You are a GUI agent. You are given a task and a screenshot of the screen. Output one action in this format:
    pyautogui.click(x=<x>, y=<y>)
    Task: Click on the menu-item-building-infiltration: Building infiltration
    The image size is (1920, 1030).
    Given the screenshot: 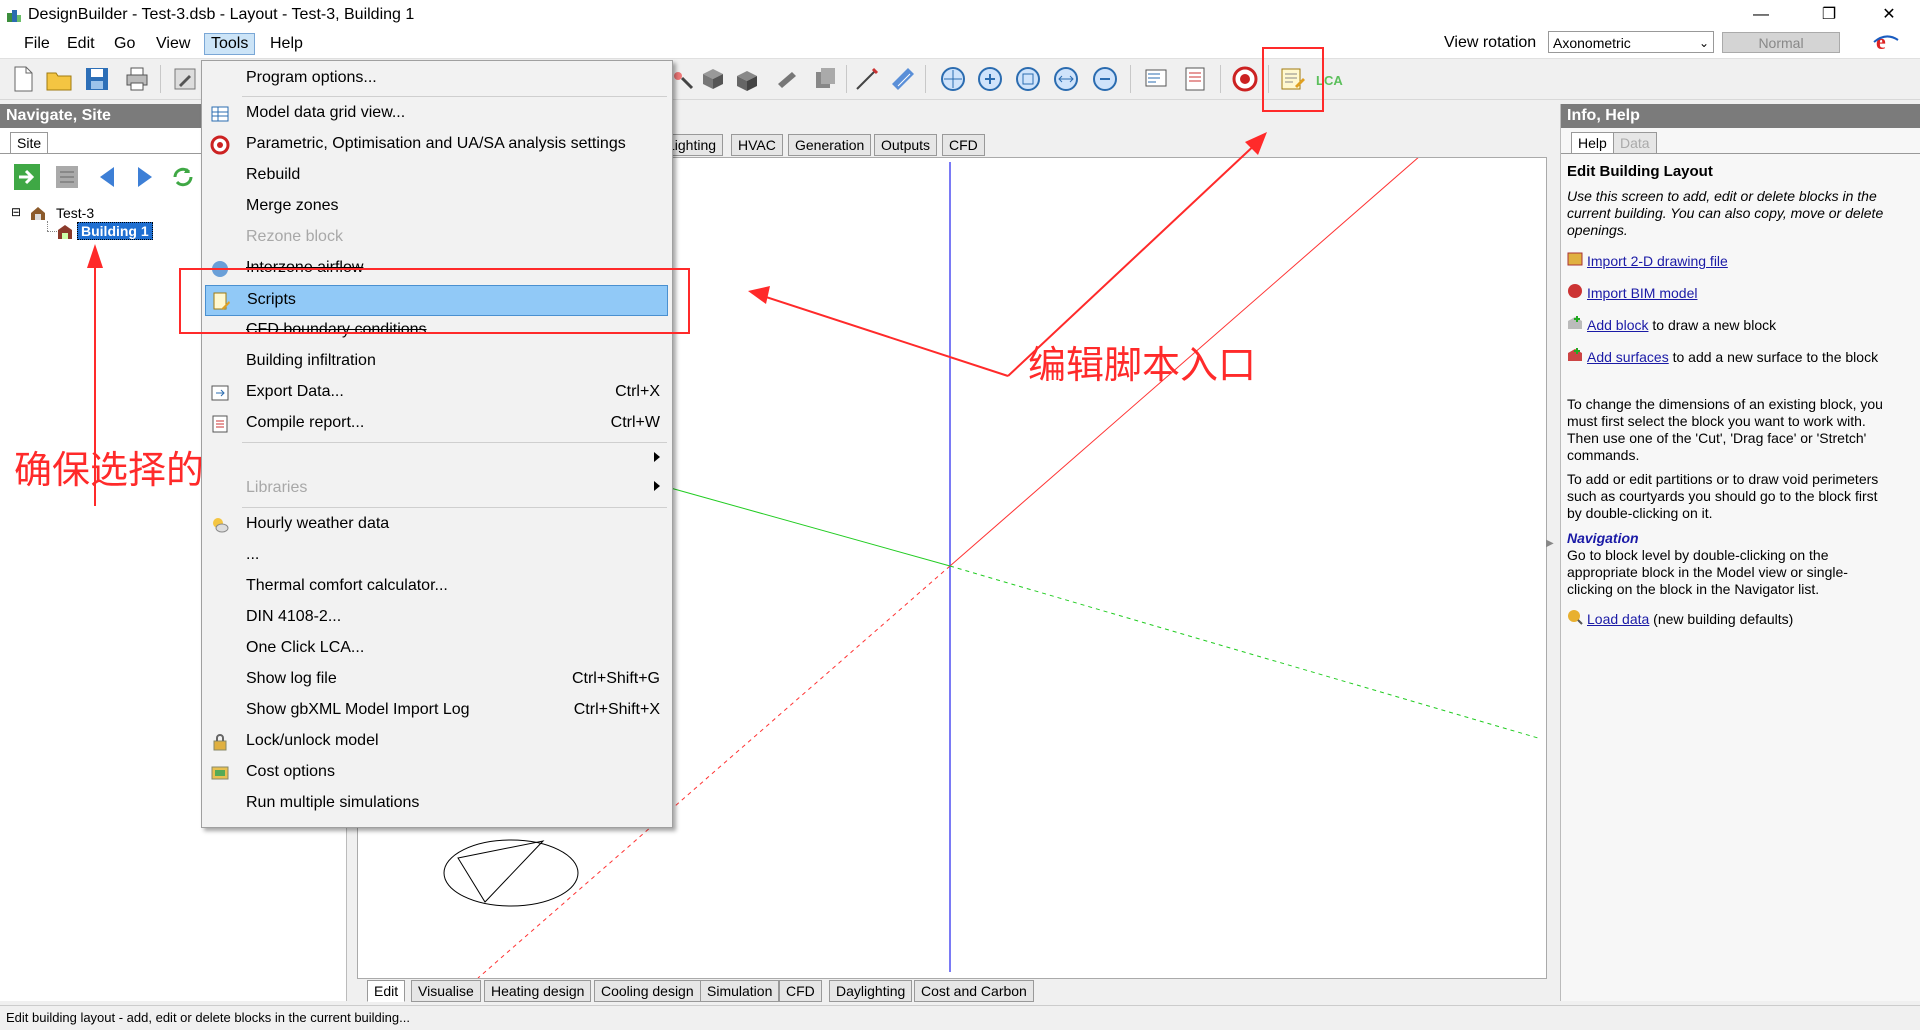 What is the action you would take?
    pyautogui.click(x=437, y=362)
    